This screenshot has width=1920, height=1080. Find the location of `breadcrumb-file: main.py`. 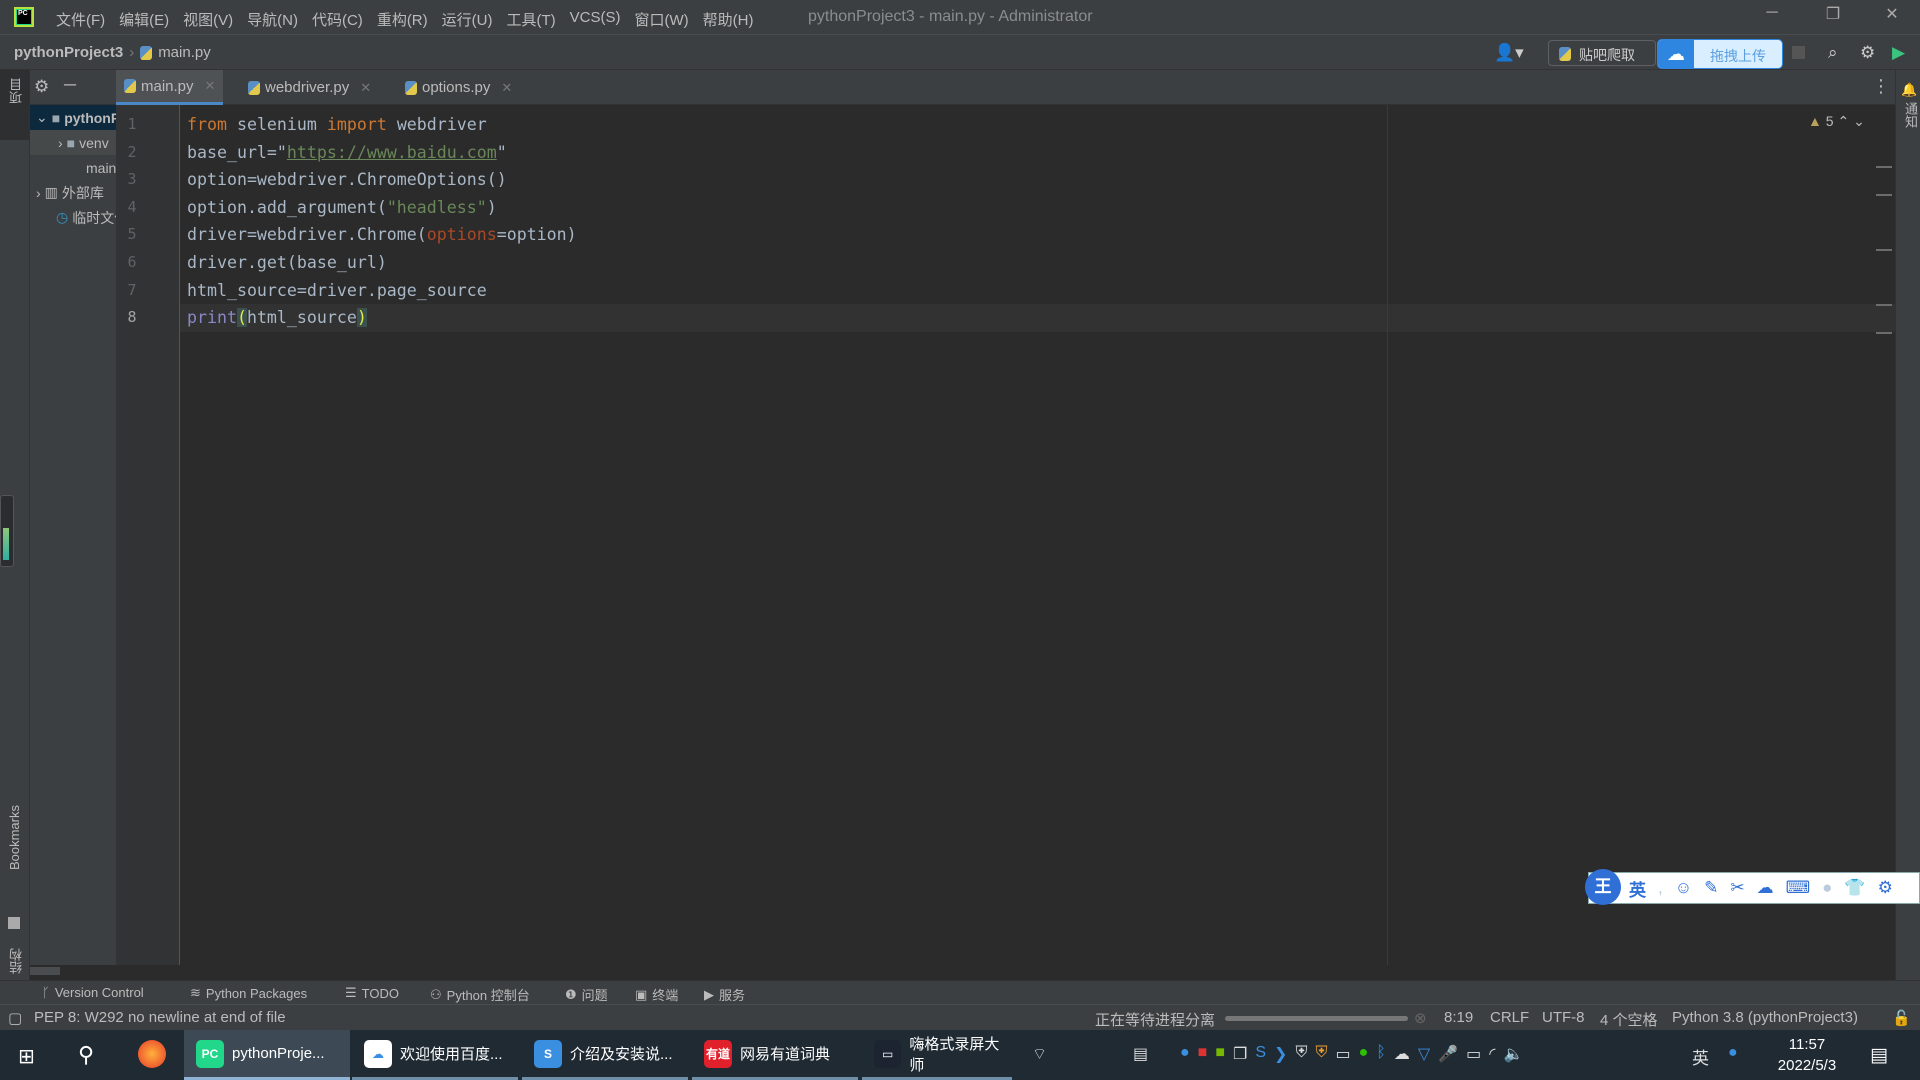

breadcrumb-file: main.py is located at coordinates (184, 52).